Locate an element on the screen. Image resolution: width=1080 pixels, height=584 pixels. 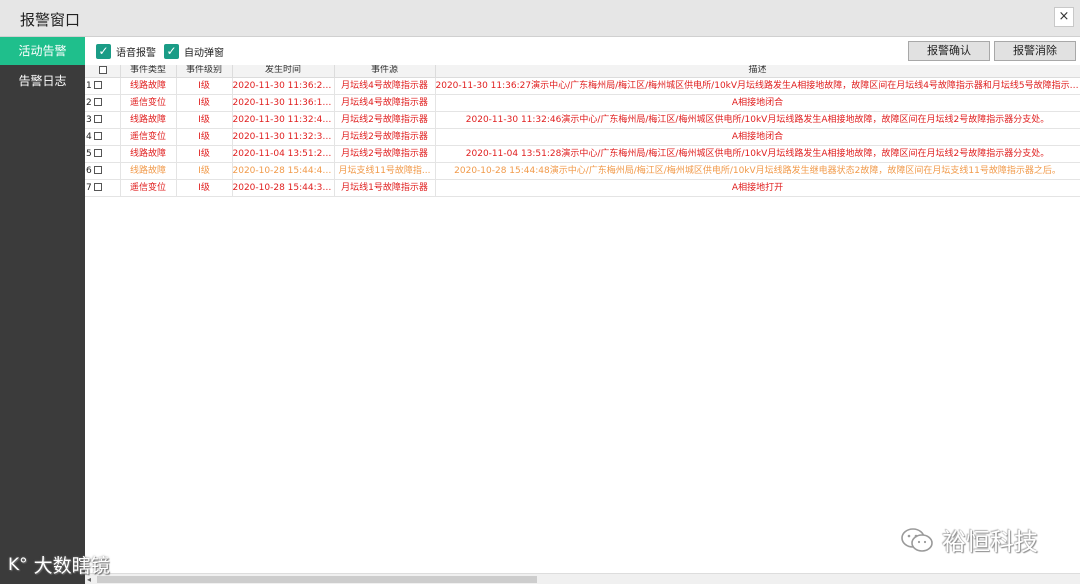
voice-alarm-checkbox: ✓ 语音报警 is located at coordinates (126, 51).